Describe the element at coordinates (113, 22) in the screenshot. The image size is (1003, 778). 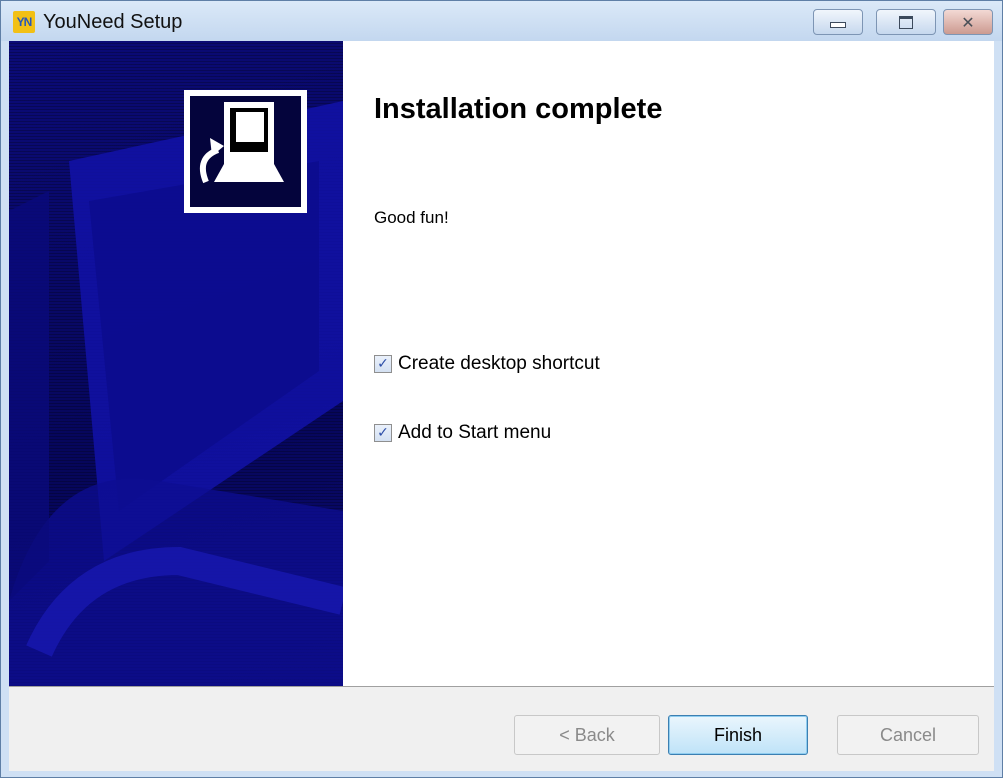
I see `window-title: YouNeed Setup` at that location.